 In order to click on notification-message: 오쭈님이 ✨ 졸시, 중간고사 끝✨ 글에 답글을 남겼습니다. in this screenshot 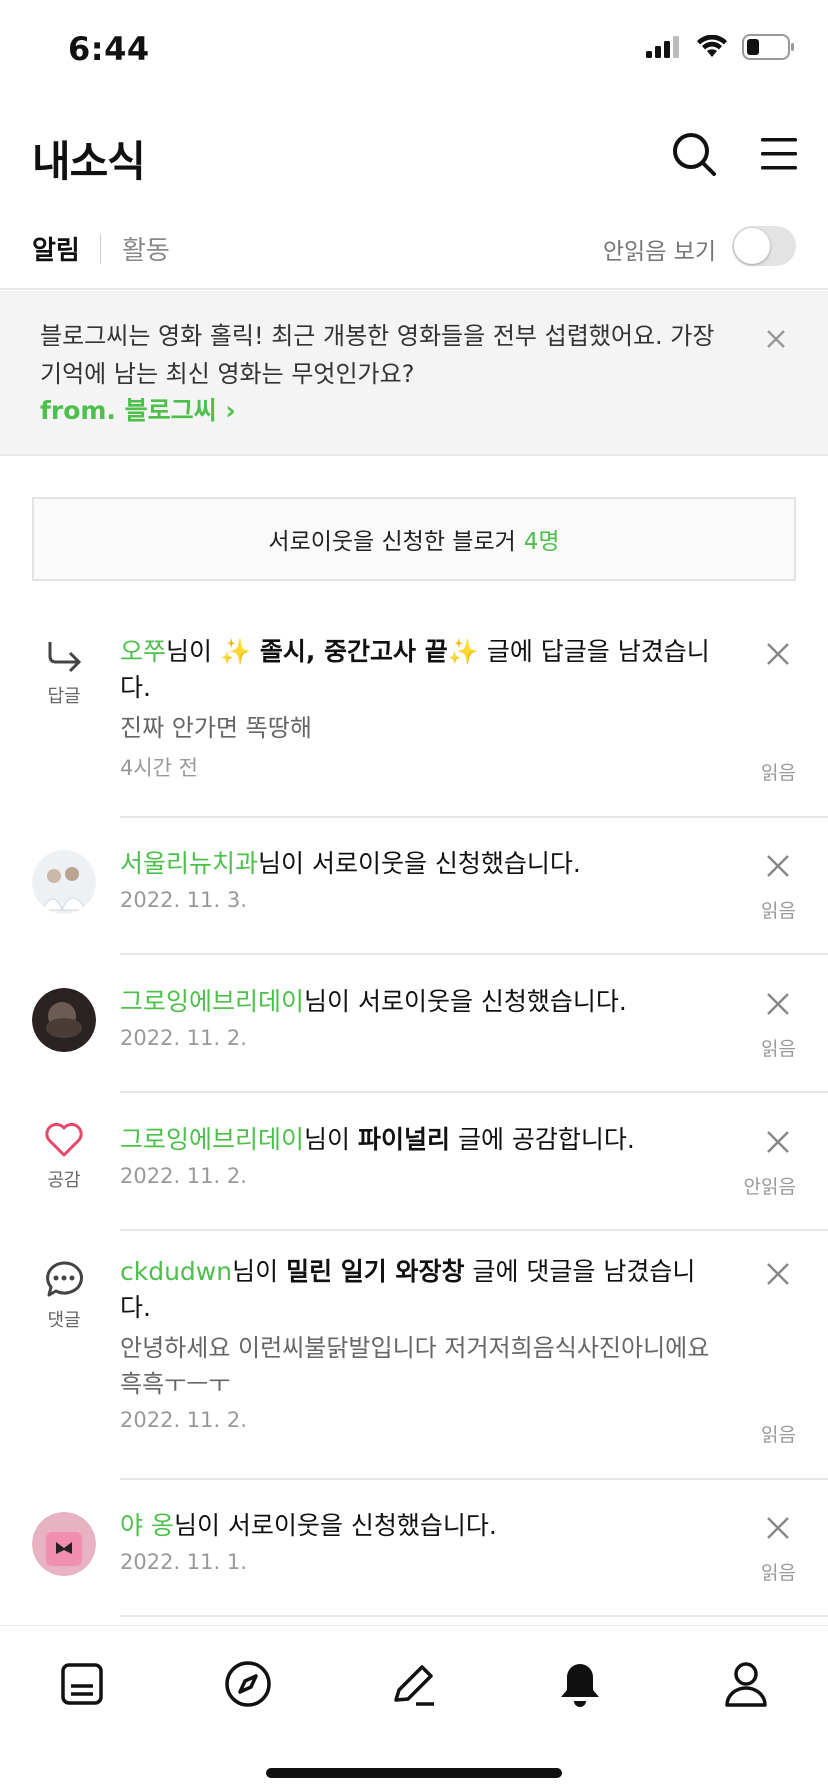, I will do `click(420, 670)`.